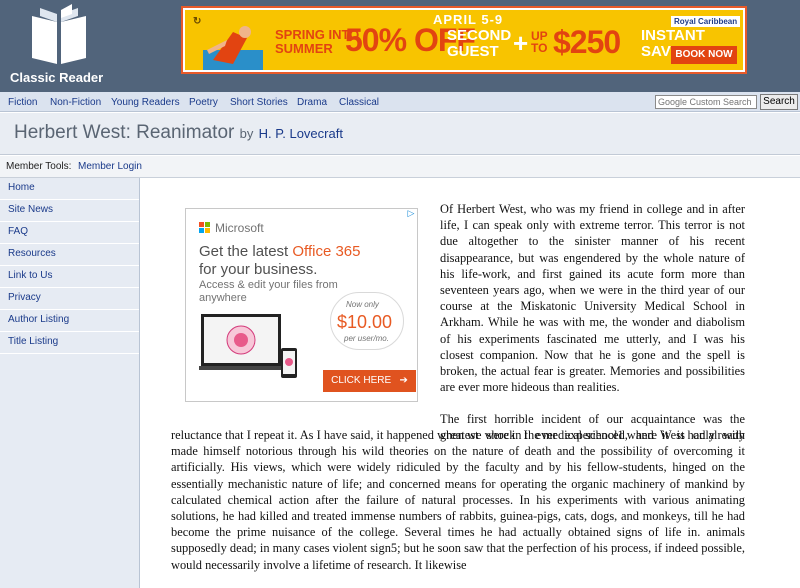 The height and width of the screenshot is (588, 800). I want to click on search-button: Search, so click(779, 102).